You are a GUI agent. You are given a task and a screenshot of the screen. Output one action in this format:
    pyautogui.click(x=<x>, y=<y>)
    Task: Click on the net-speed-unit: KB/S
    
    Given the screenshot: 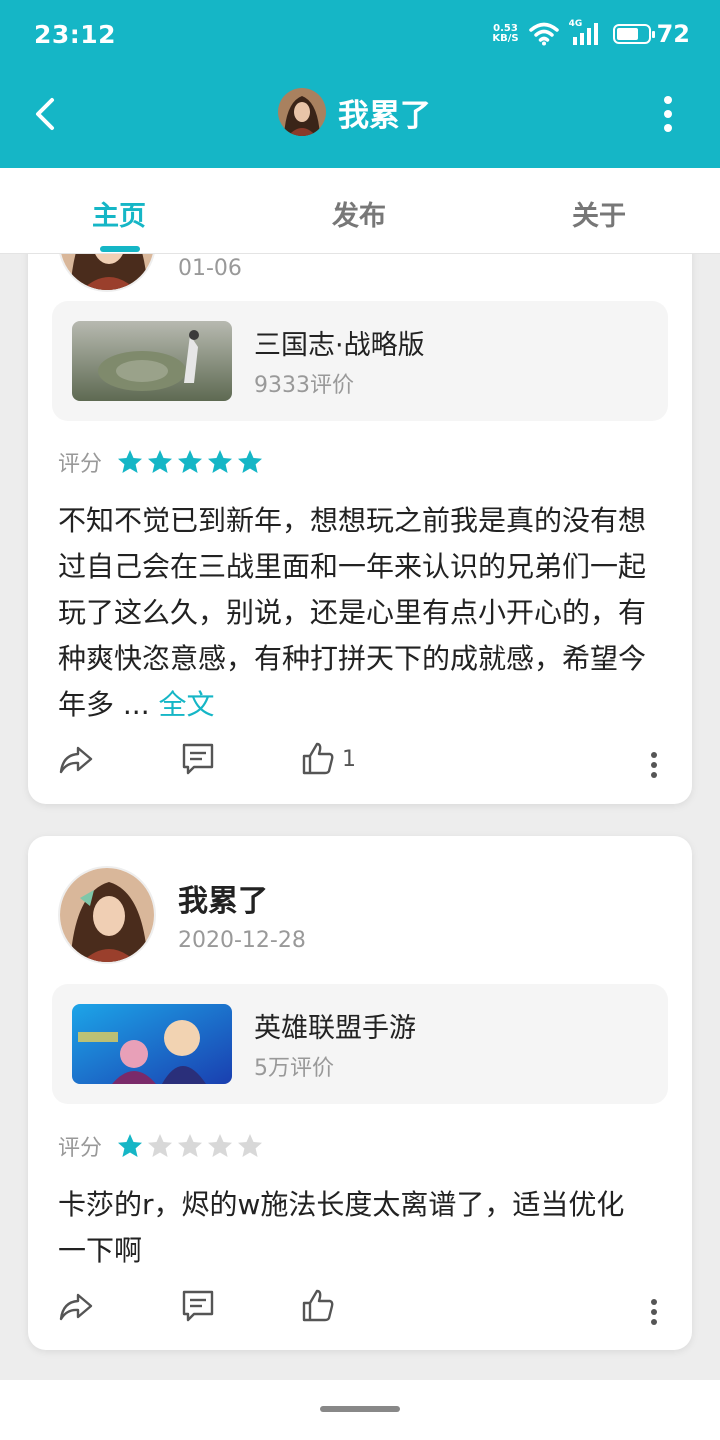 What is the action you would take?
    pyautogui.click(x=505, y=38)
    